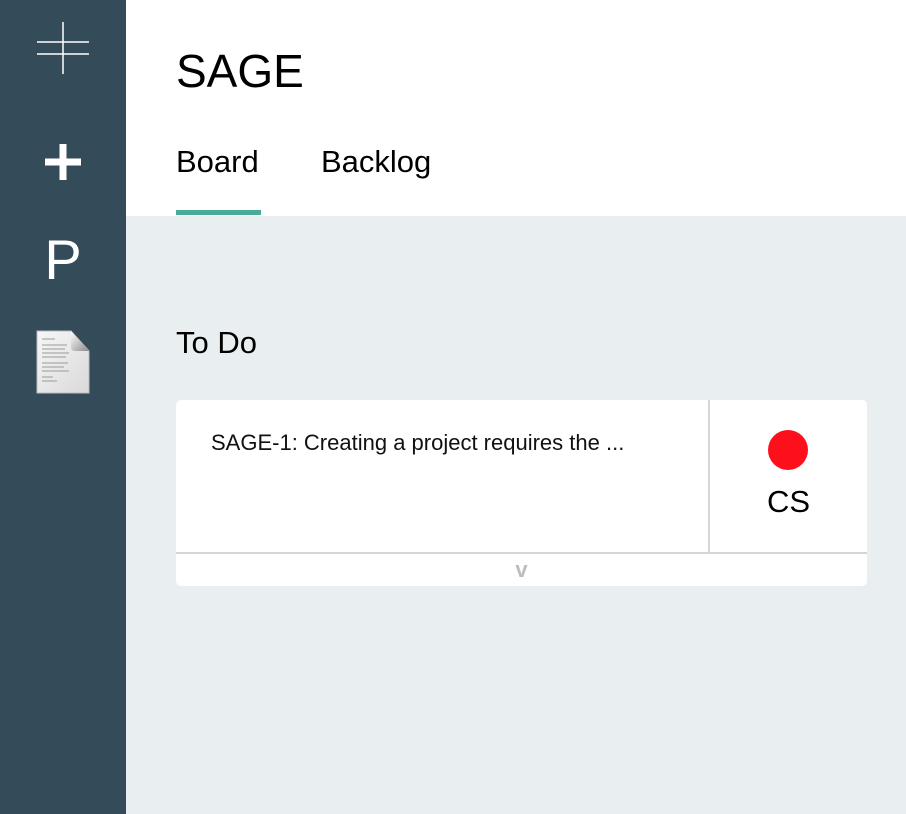  Describe the element at coordinates (218, 212) in the screenshot. I see `active-tab-indicator` at that location.